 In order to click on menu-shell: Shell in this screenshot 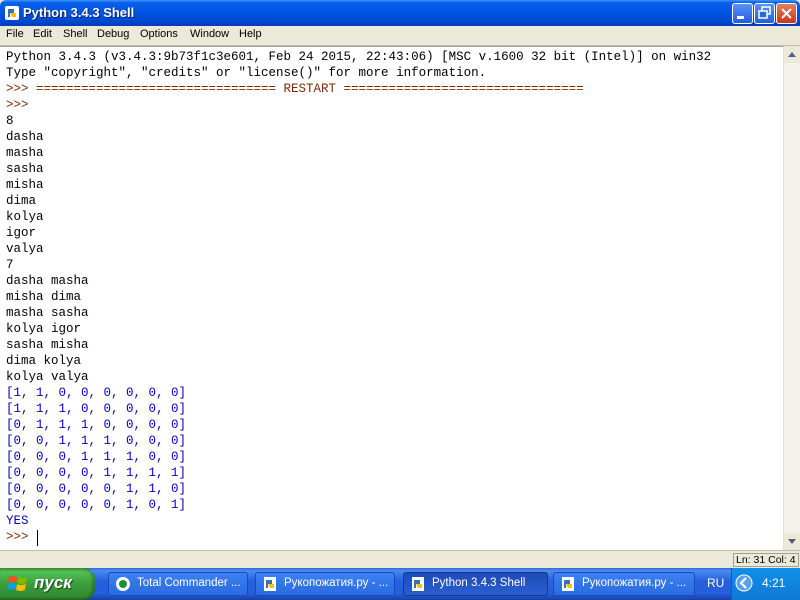, I will do `click(75, 34)`.